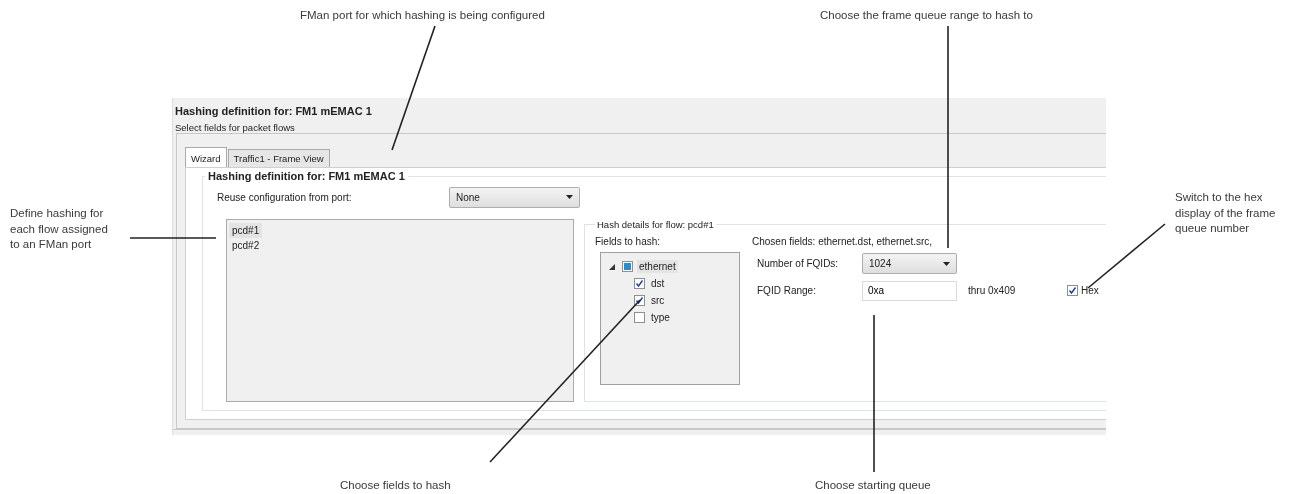  I want to click on reuse-label: Reuse configuration from port:, so click(285, 197).